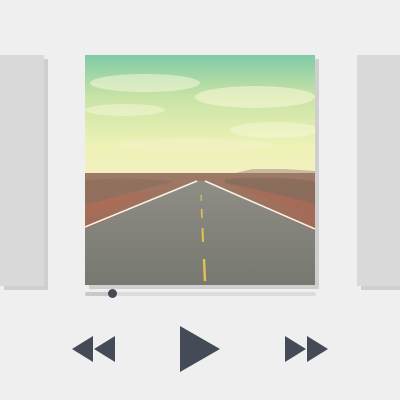 The image size is (400, 400). What do you see at coordinates (22, 170) in the screenshot?
I see `previous-album-card` at bounding box center [22, 170].